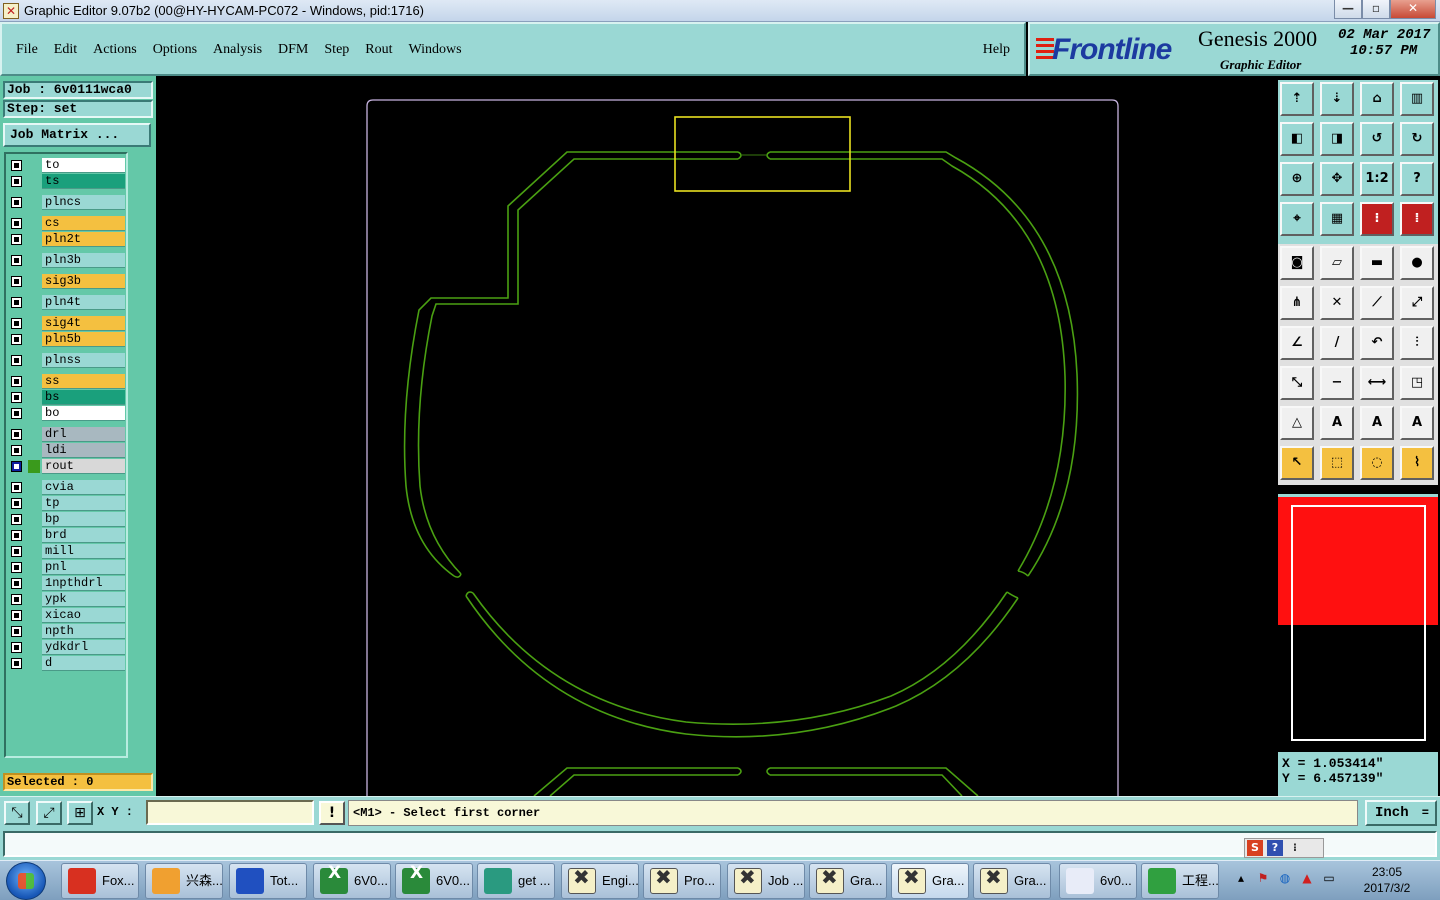  Describe the element at coordinates (83, 551) in the screenshot. I see `layer-name: mill` at that location.